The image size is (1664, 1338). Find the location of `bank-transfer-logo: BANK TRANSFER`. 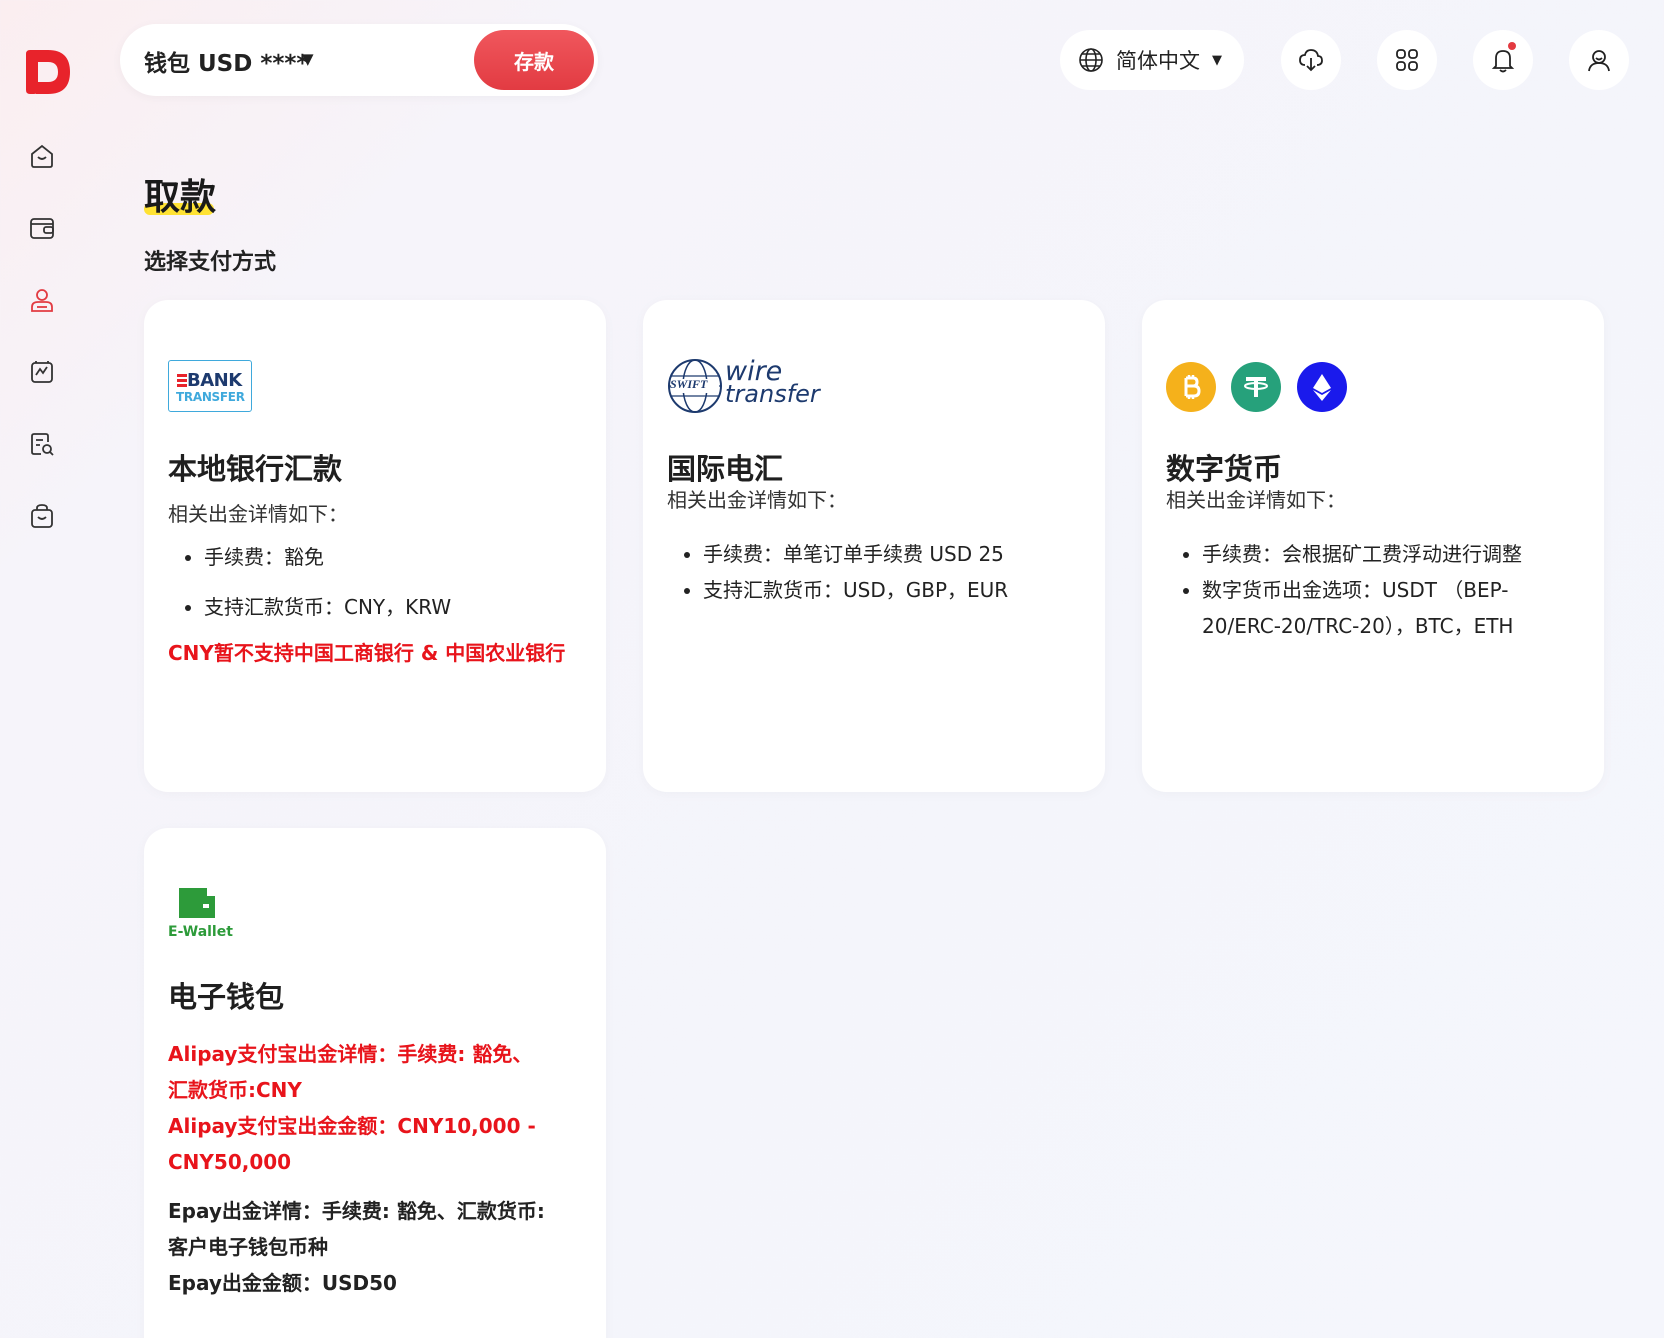

bank-transfer-logo: BANK TRANSFER is located at coordinates (210, 386).